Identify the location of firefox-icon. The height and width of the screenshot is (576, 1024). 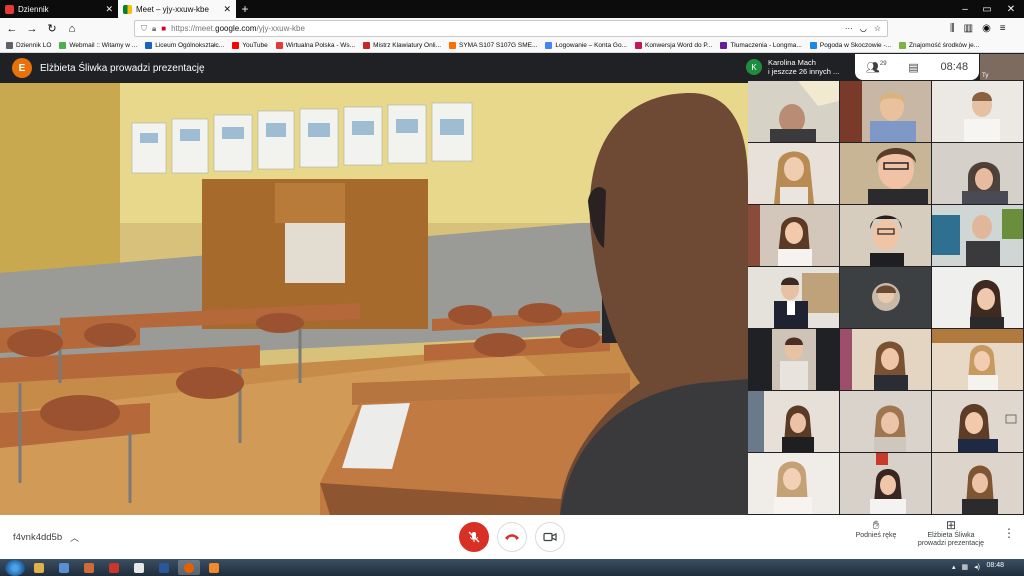
(189, 567).